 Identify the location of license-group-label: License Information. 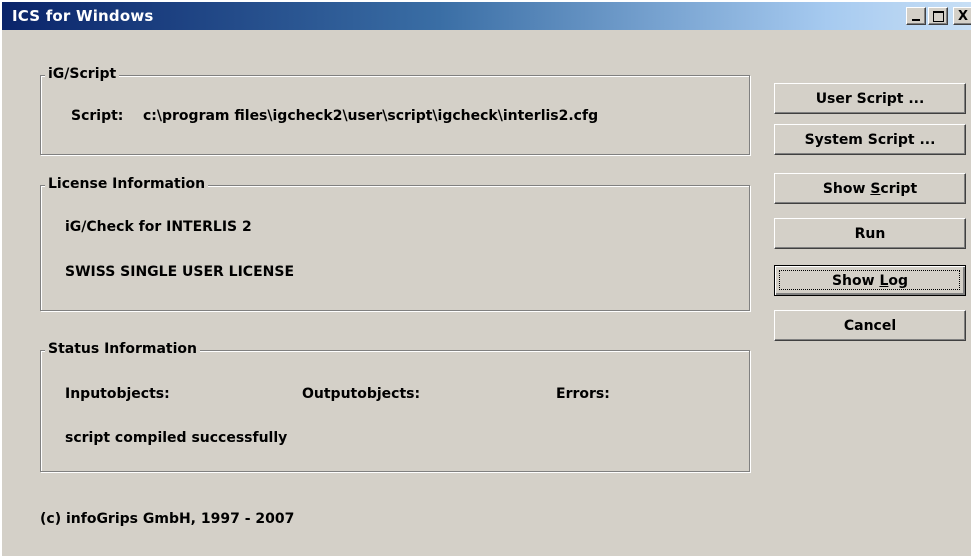
(127, 184).